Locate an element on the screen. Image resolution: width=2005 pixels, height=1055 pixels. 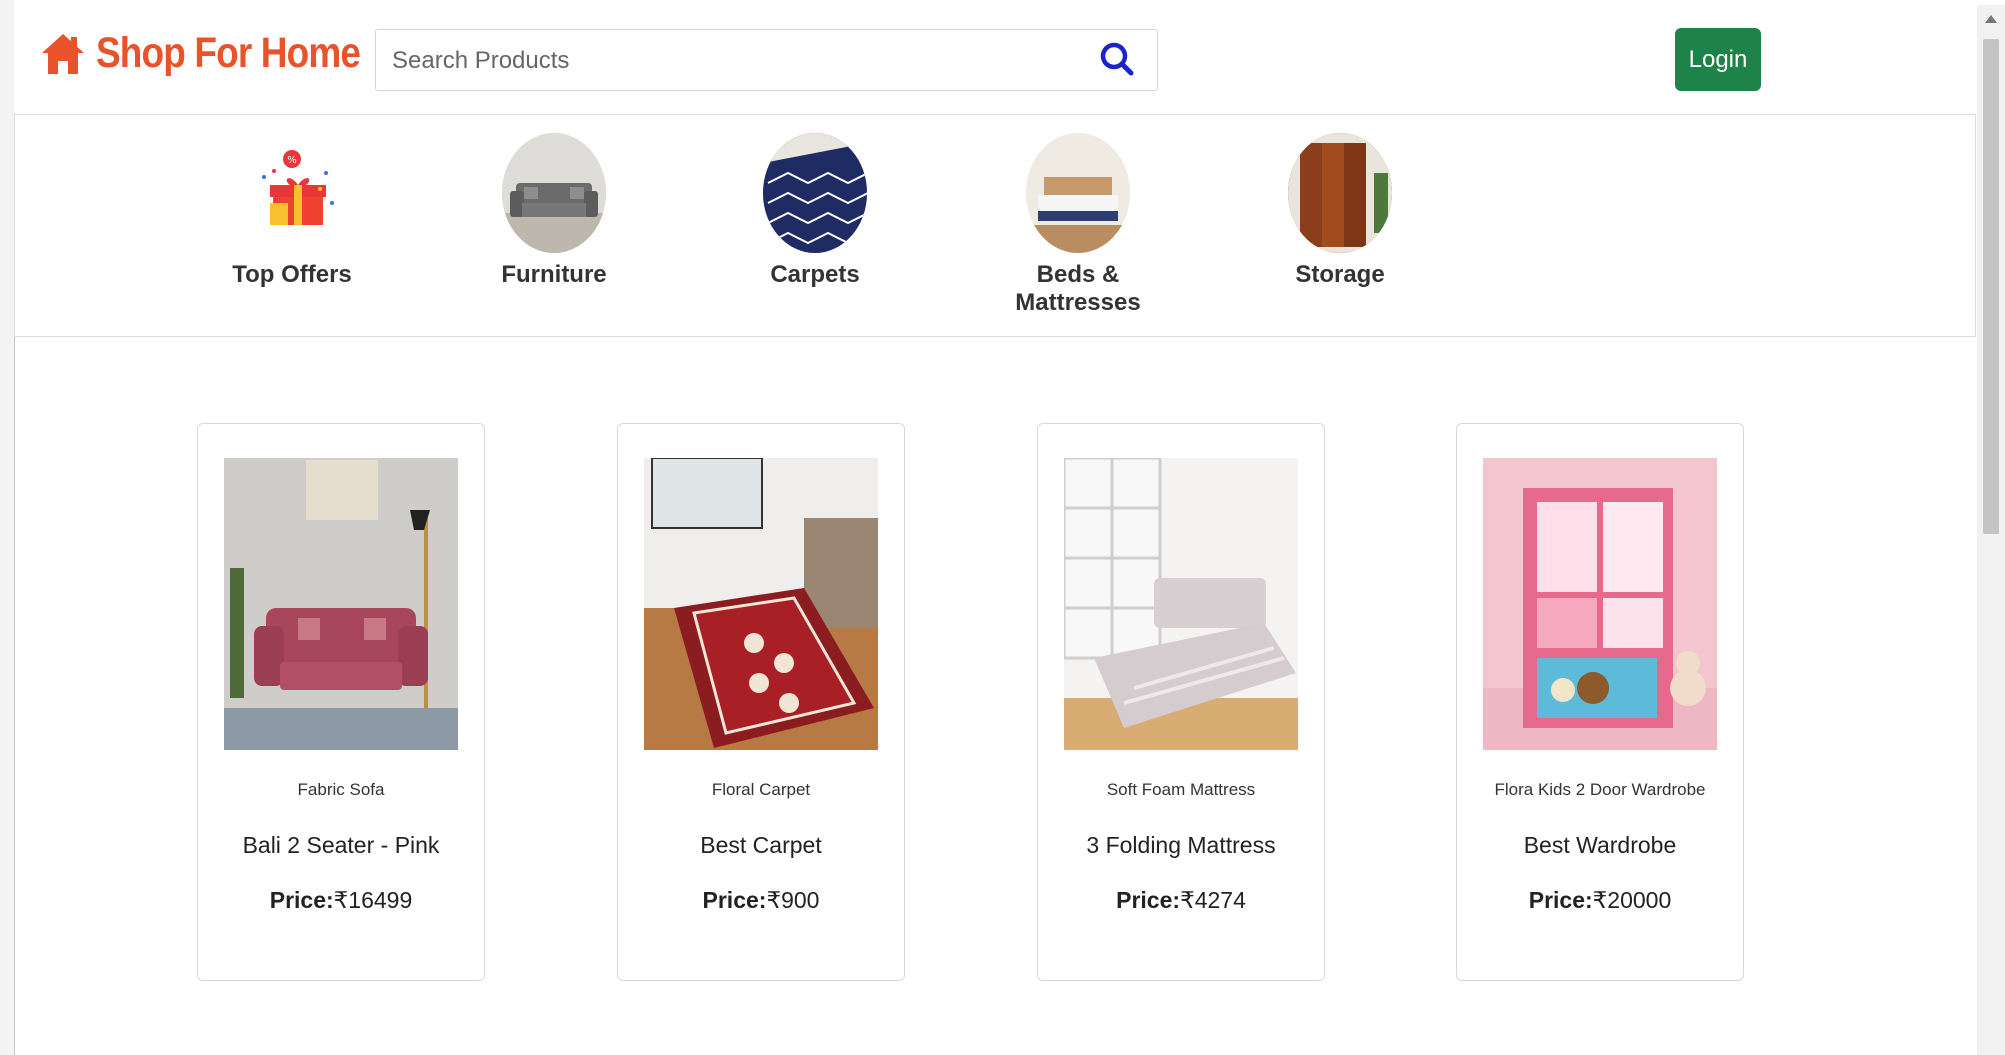
furniture-thumbnail is located at coordinates (554, 193).